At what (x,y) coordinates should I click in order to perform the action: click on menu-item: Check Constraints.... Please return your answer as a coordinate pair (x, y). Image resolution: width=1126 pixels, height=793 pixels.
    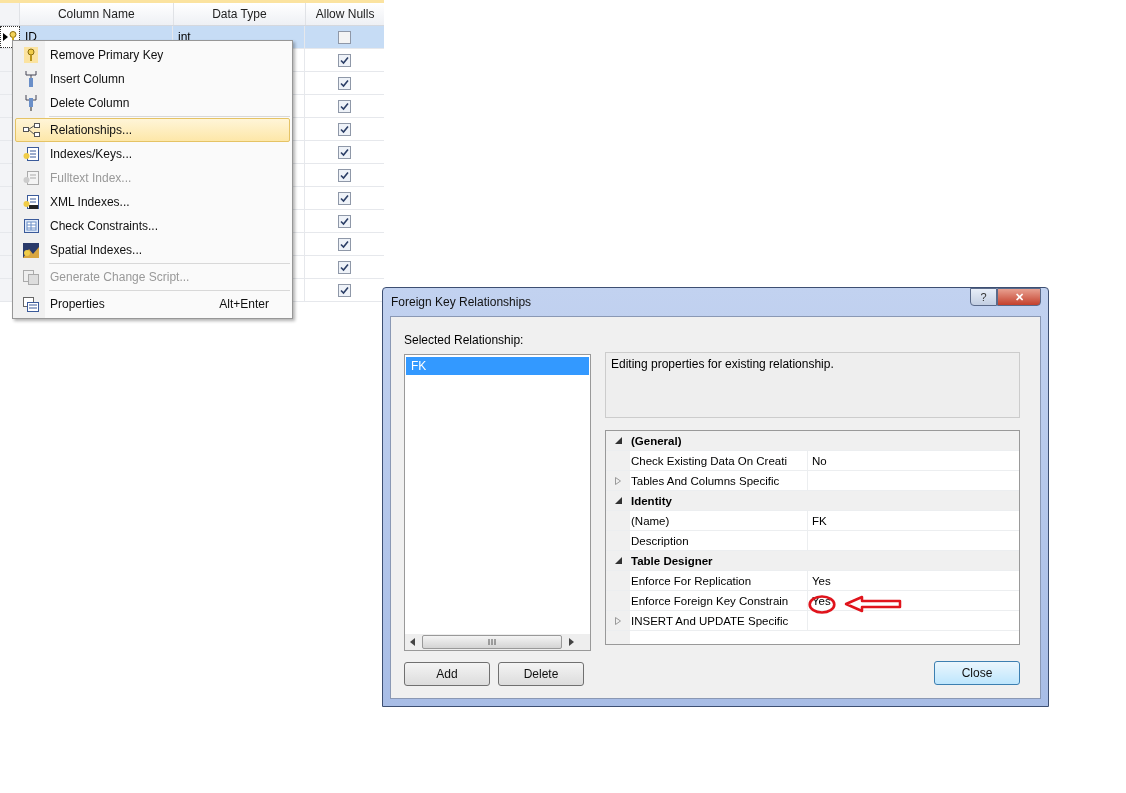
    Looking at the image, I should click on (152, 226).